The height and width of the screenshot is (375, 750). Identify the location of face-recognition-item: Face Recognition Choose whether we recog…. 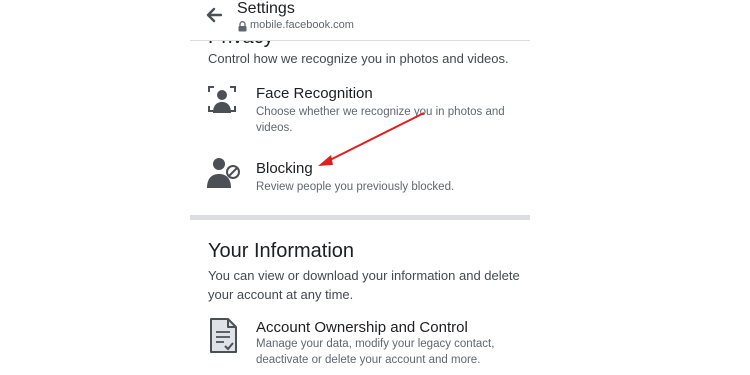
(365, 110).